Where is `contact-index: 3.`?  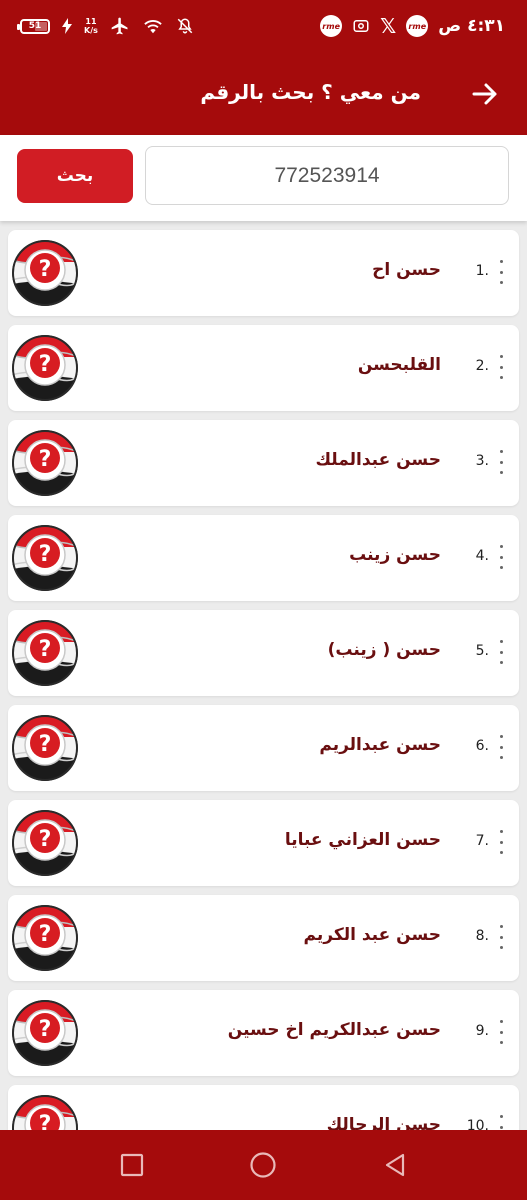 contact-index: 3. is located at coordinates (482, 461).